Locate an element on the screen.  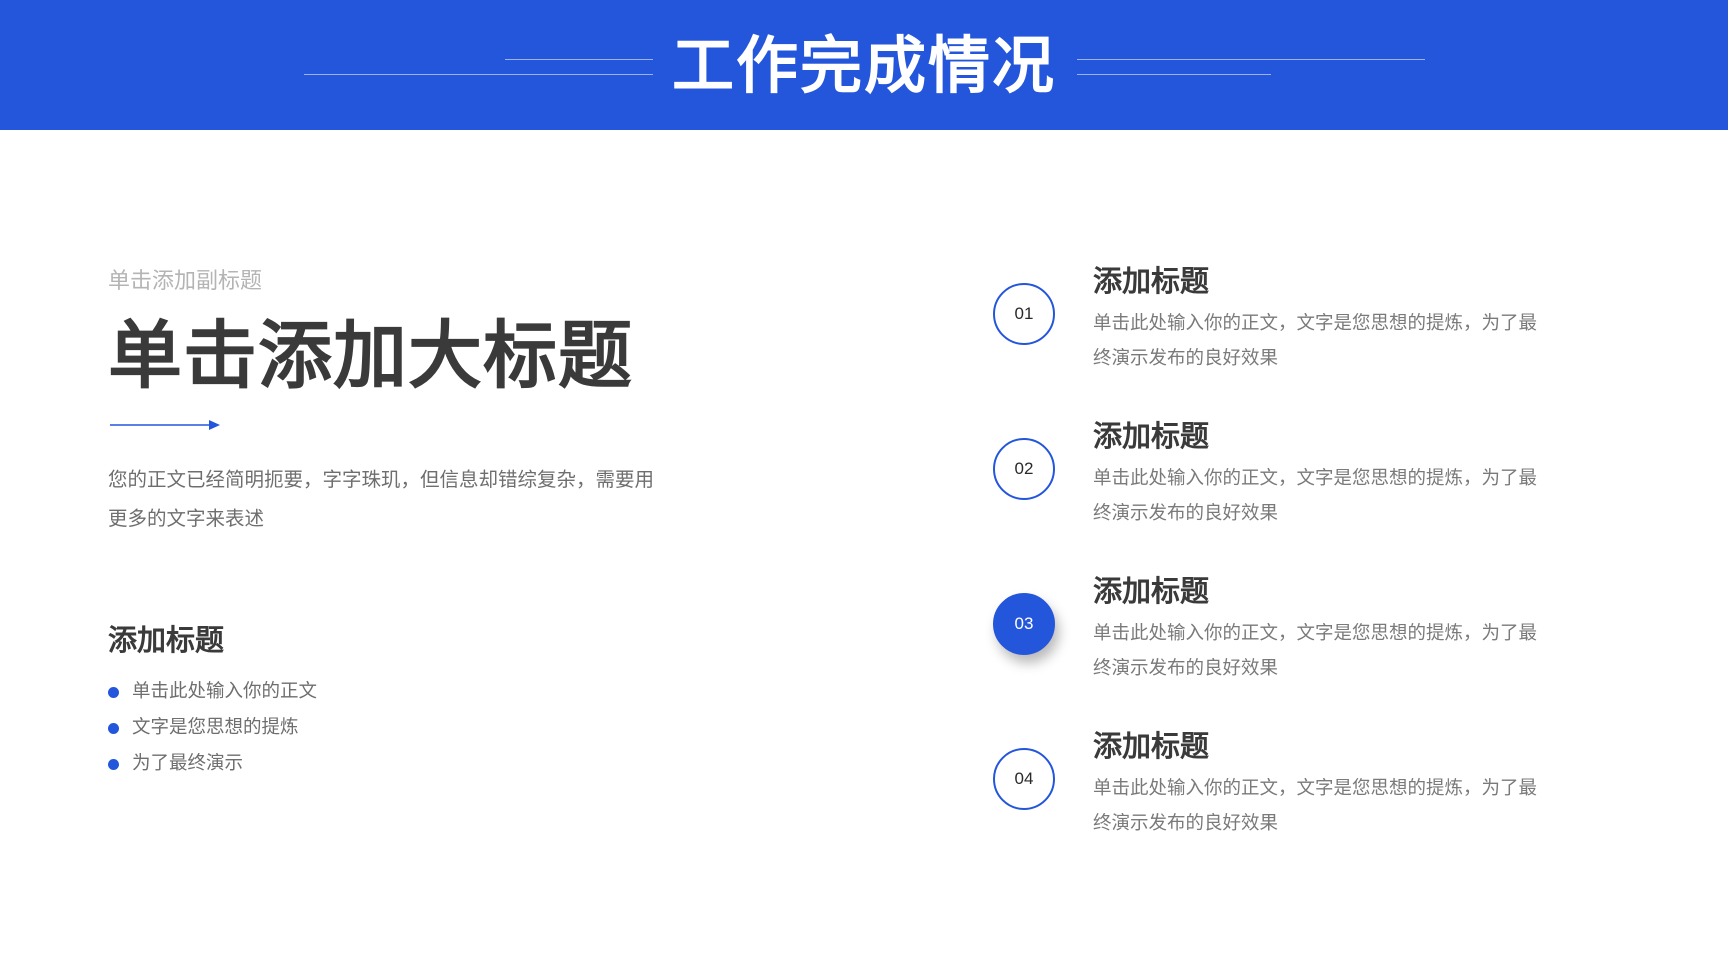
page-title: 工作完成情况 is located at coordinates (863, 65).